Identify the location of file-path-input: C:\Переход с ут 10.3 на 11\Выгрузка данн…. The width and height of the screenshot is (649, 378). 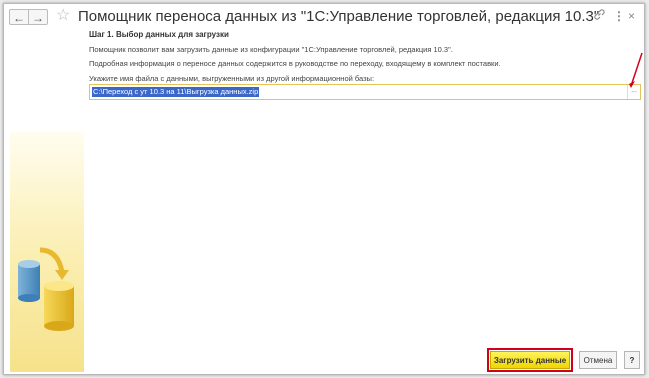
(365, 92).